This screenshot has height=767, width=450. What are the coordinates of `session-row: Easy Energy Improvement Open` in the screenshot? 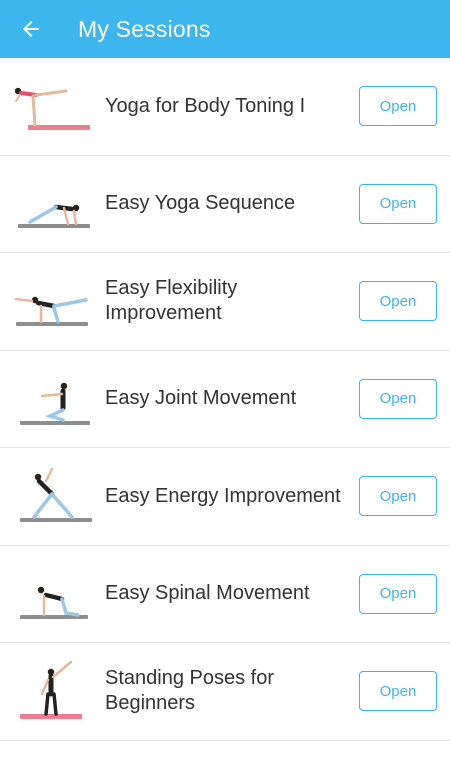 It's located at (225, 497).